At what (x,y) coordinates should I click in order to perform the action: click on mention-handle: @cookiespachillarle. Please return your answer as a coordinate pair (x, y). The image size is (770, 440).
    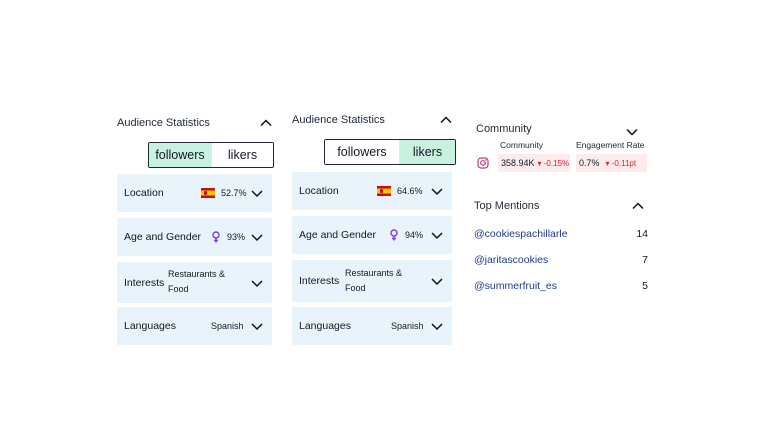
    Looking at the image, I should click on (521, 234).